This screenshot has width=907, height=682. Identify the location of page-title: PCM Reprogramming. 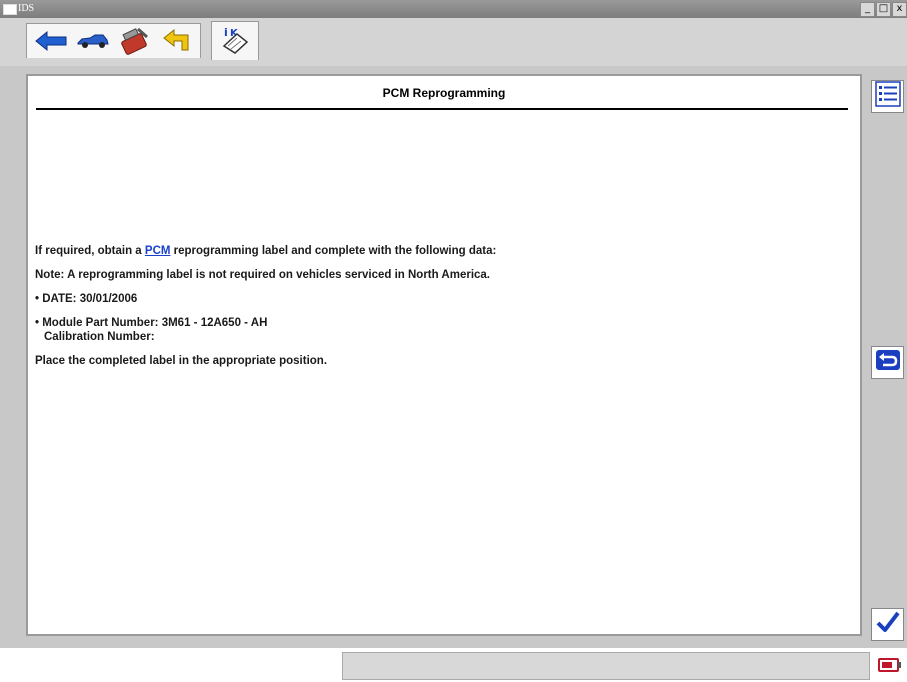
(444, 93).